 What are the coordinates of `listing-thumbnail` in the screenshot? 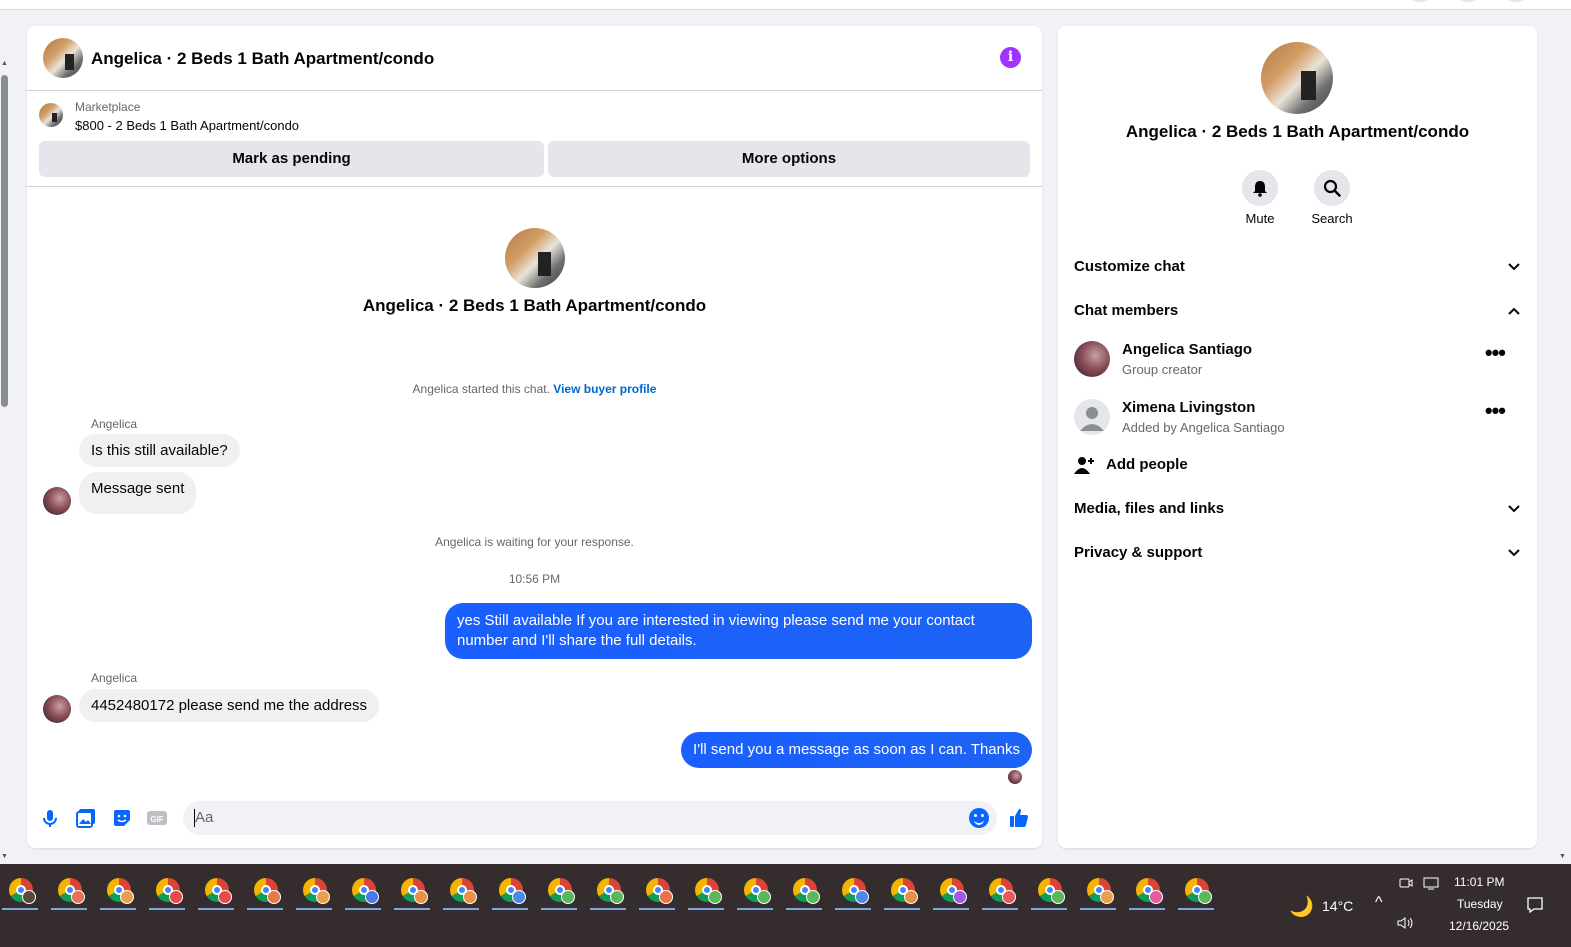 It's located at (51, 115).